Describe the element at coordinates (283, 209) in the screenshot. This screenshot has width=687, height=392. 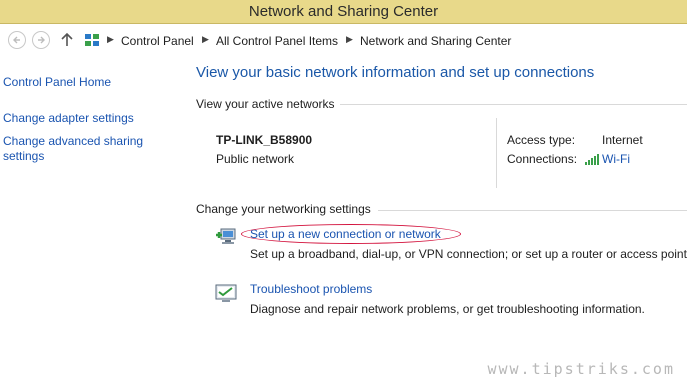
I see `networking-settings-heading: Change your networking settings` at that location.